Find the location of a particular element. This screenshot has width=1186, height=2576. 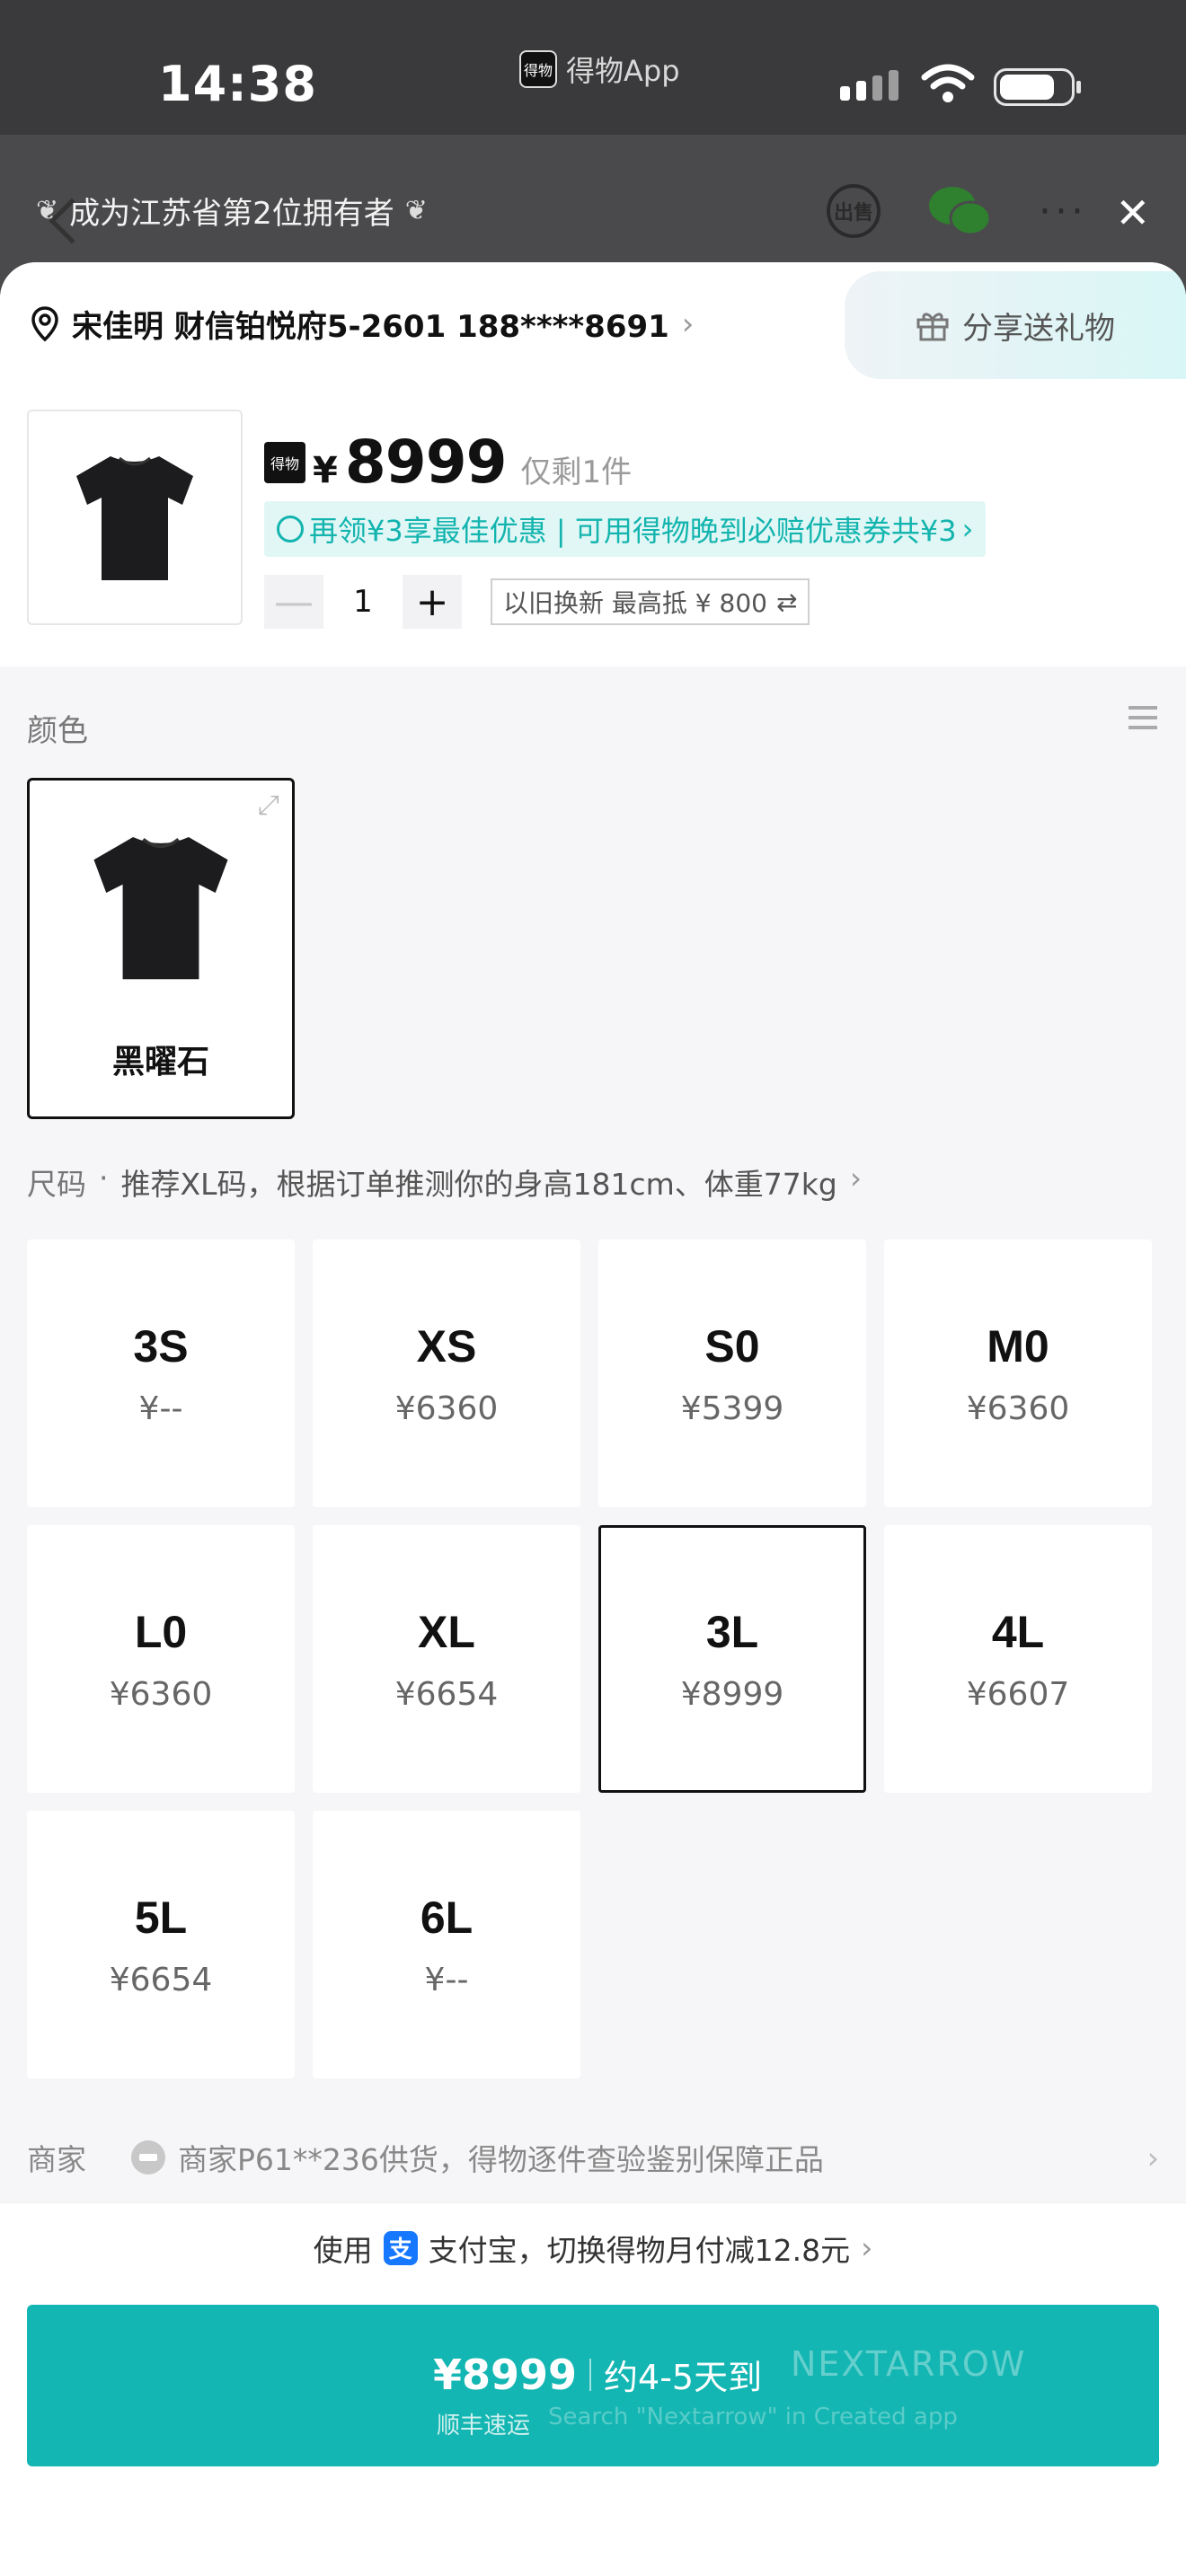

size-option-selected: 3L ¥8999 is located at coordinates (732, 1659).